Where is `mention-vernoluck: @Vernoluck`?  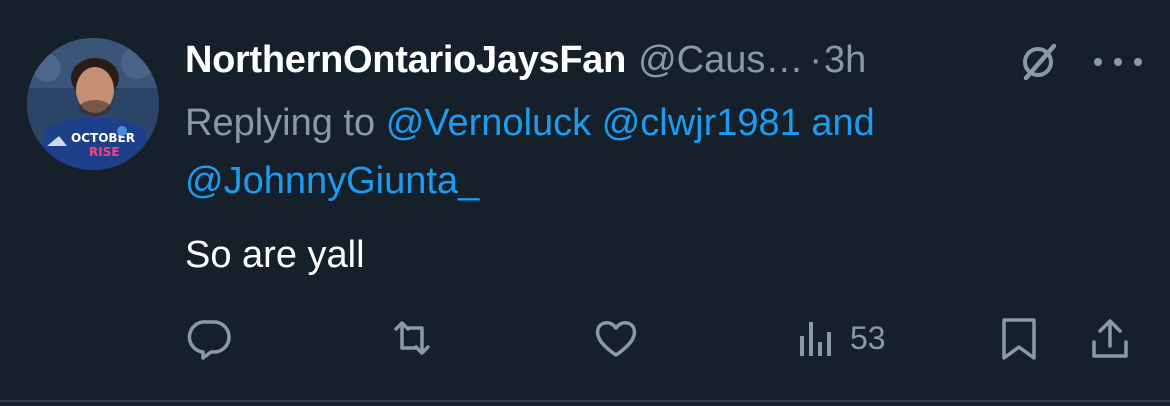
mention-vernoluck: @Vernoluck is located at coordinates (488, 123).